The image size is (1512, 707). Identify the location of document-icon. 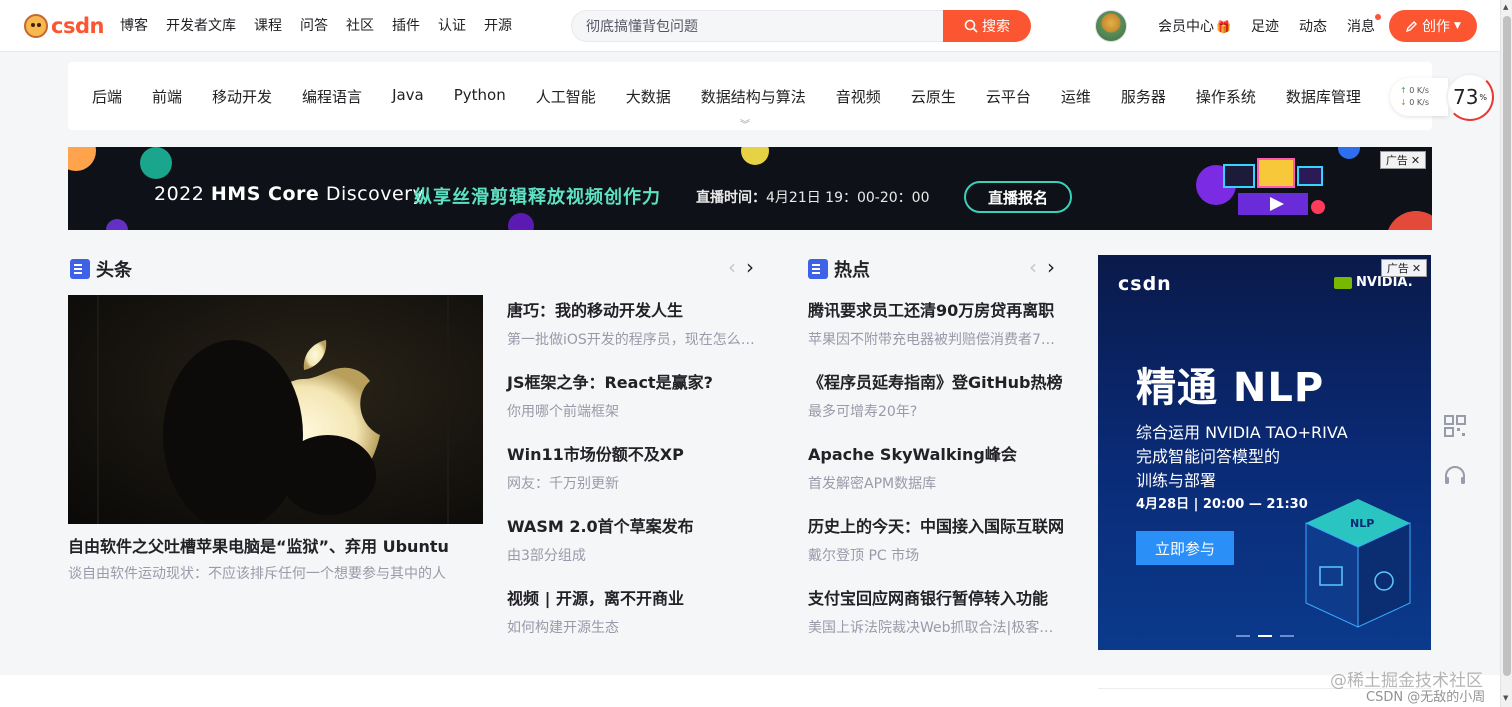
(80, 269).